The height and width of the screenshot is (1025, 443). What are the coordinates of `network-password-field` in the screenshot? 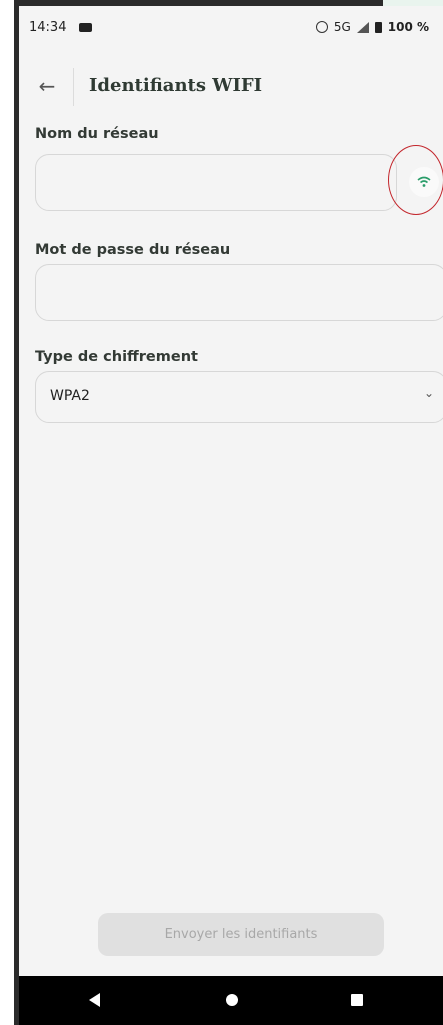 It's located at (239, 292).